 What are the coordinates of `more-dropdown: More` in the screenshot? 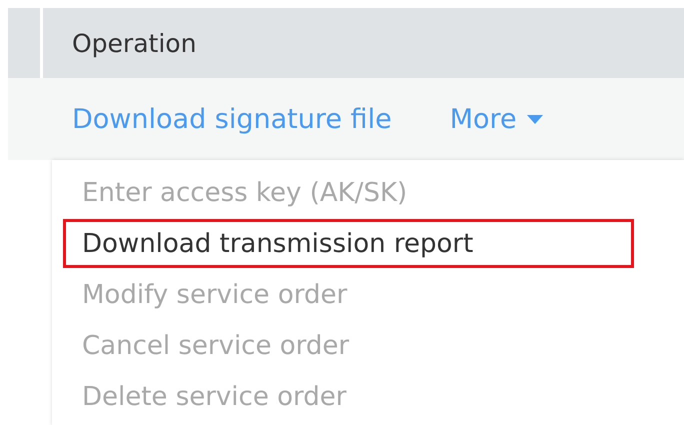 It's located at (496, 119).